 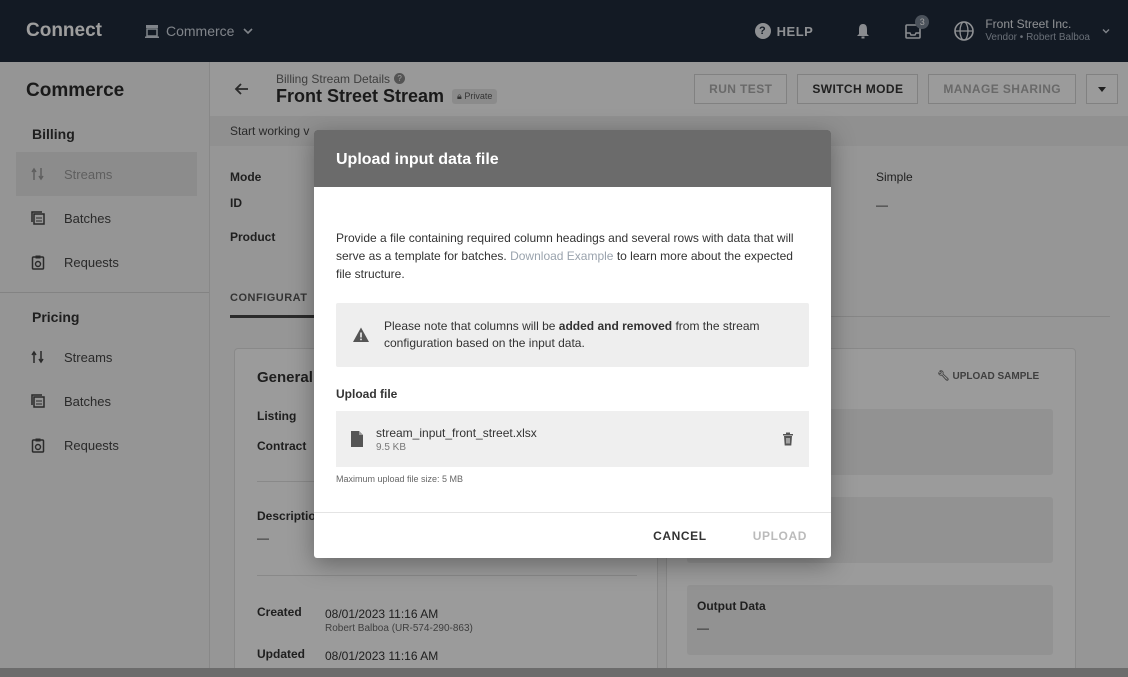 What do you see at coordinates (357, 439) in the screenshot?
I see `file-icon` at bounding box center [357, 439].